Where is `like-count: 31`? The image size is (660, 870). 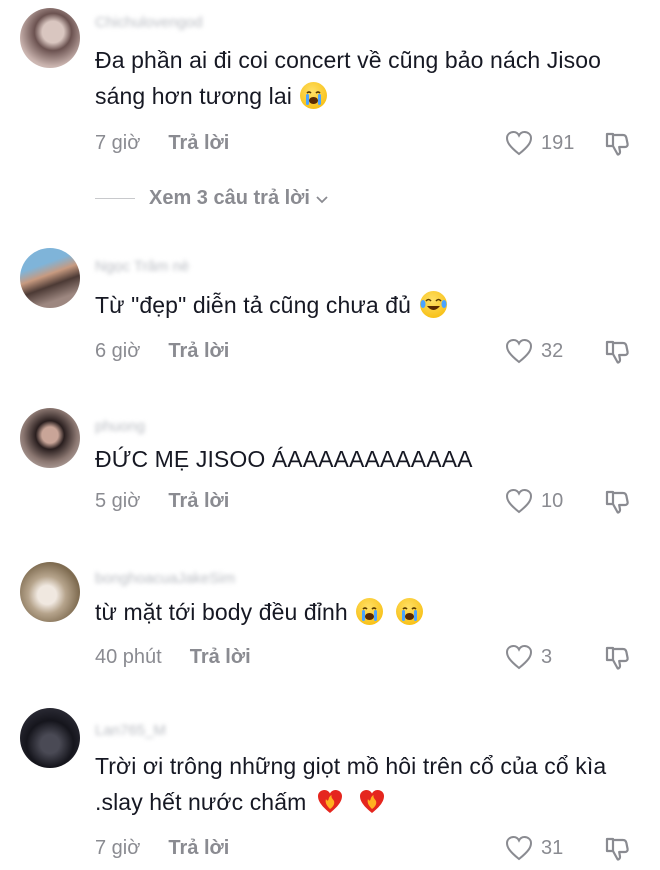
like-count: 31 is located at coordinates (552, 847).